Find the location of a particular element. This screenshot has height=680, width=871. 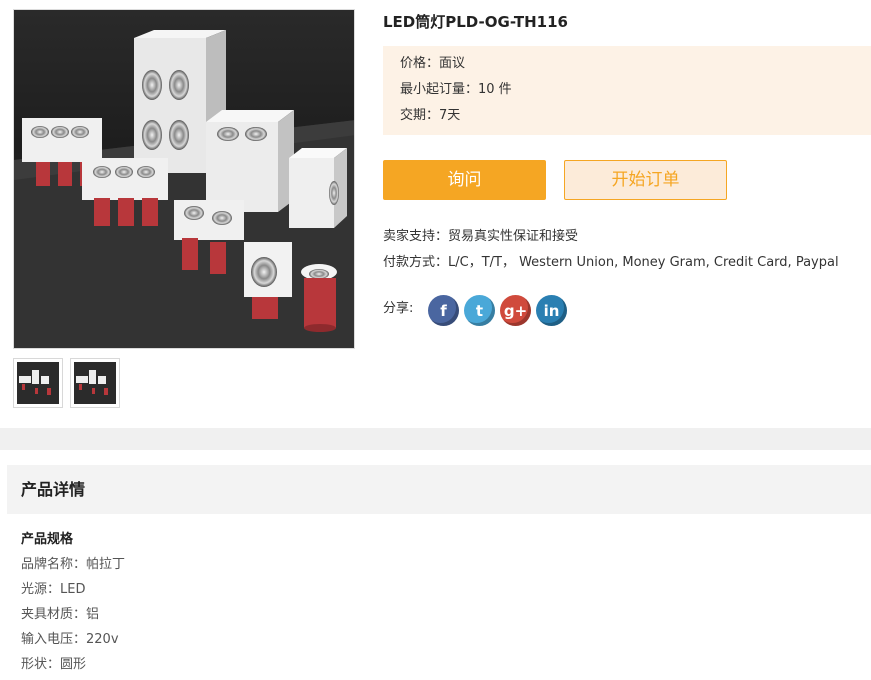

spec-row-brand: 品牌名称：帕拉丁 is located at coordinates (73, 564).